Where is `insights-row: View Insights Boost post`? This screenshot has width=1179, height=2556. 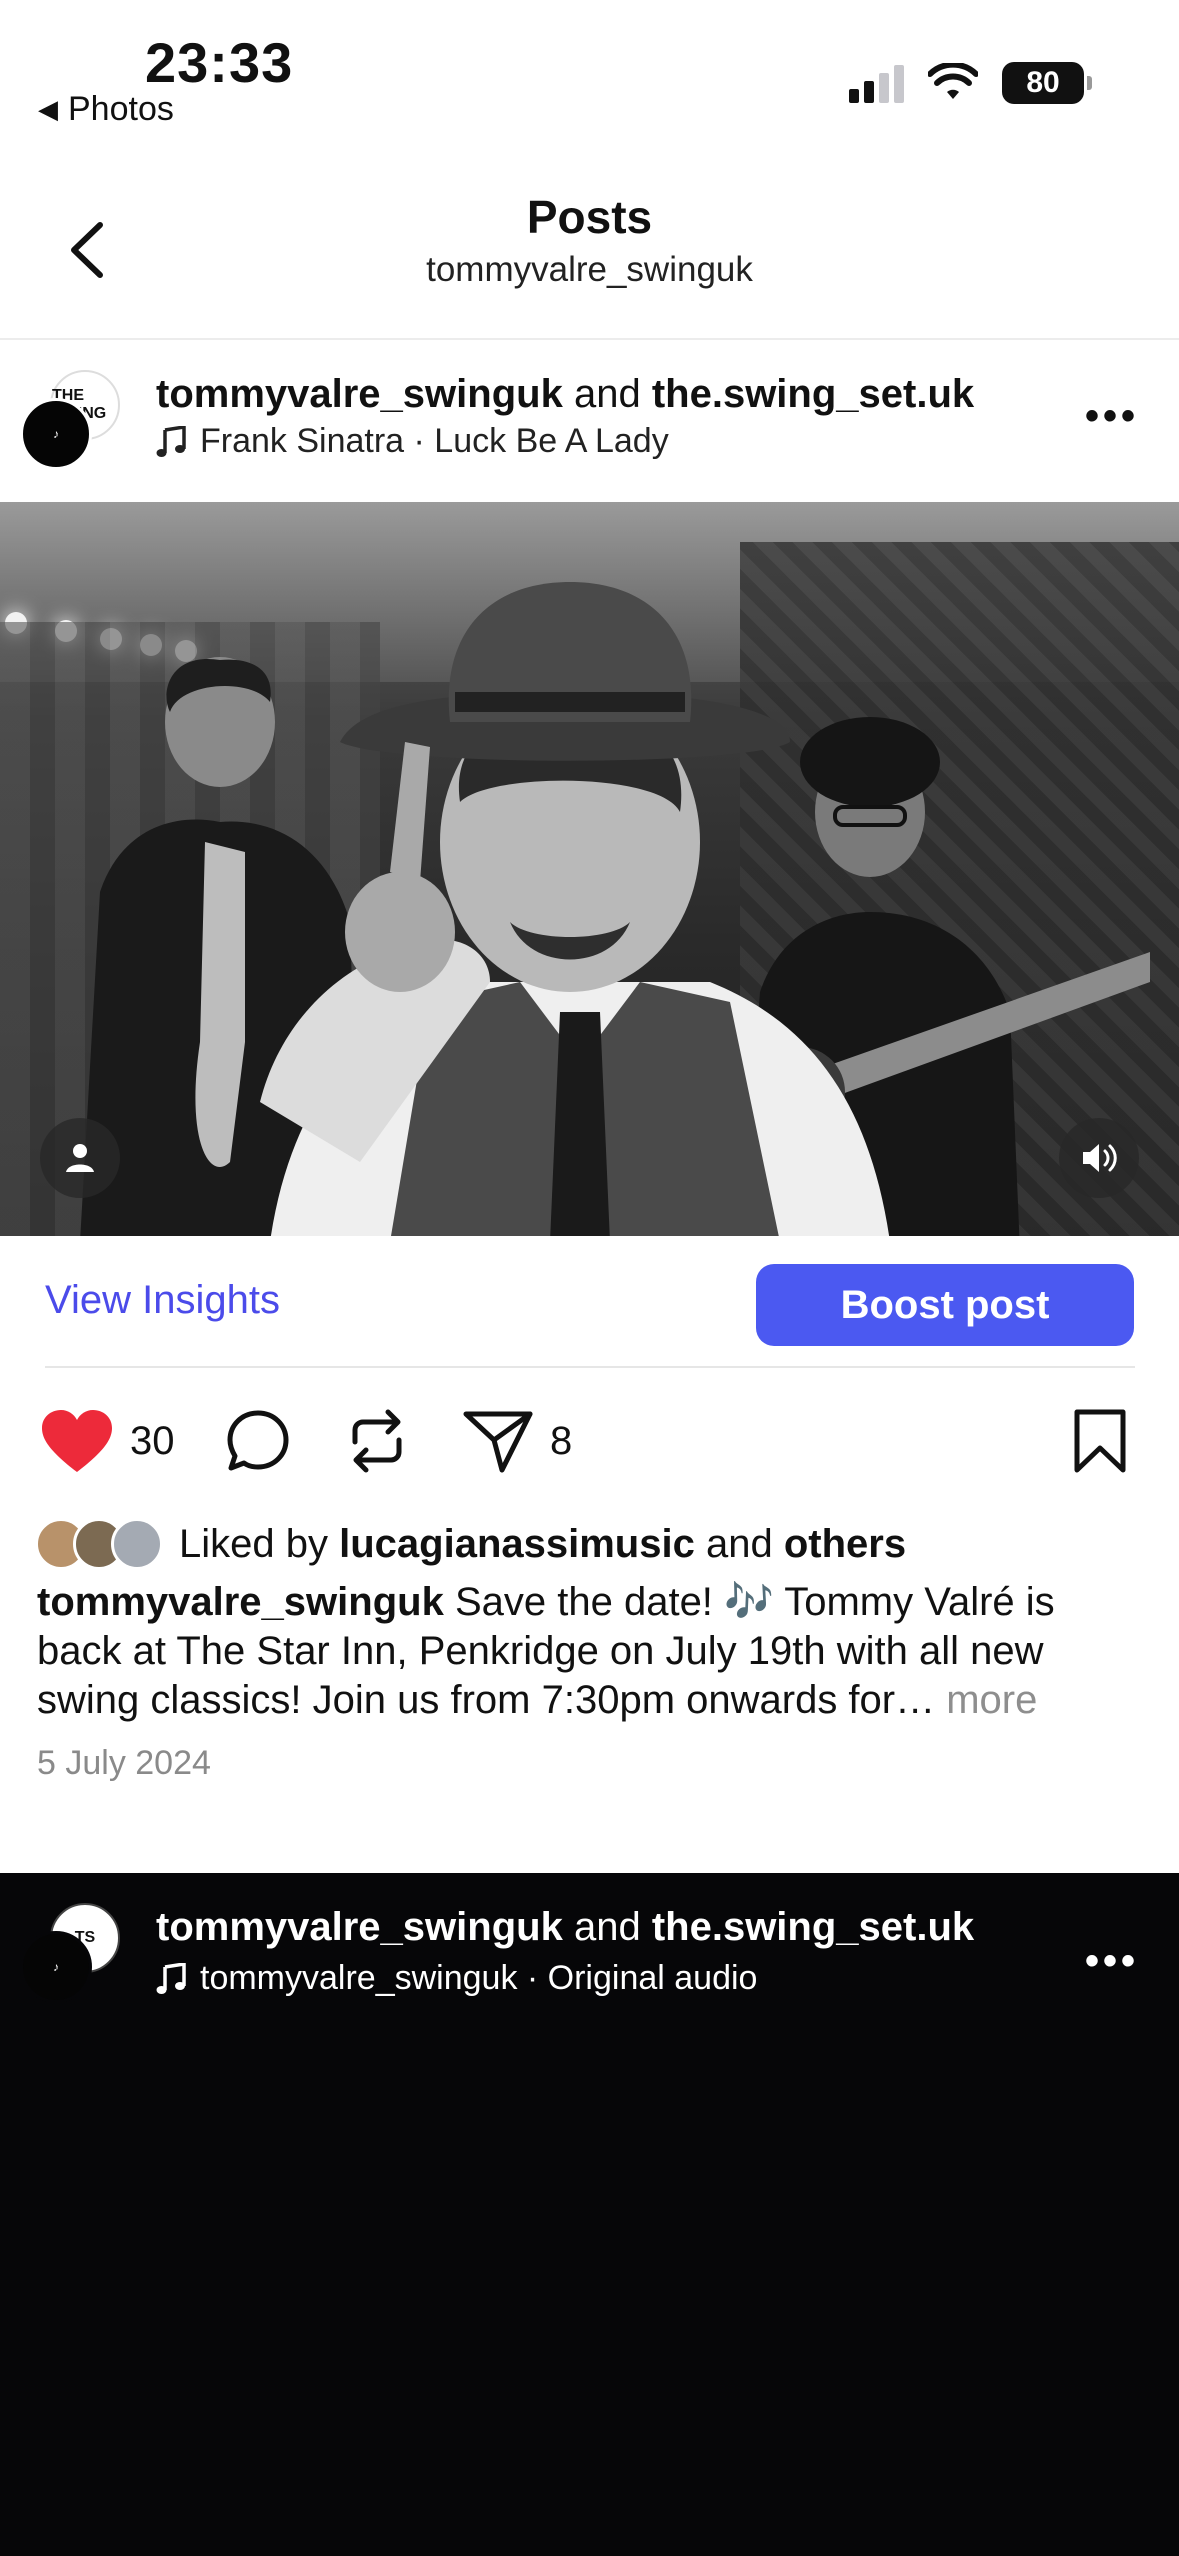 insights-row: View Insights Boost post is located at coordinates (589, 1302).